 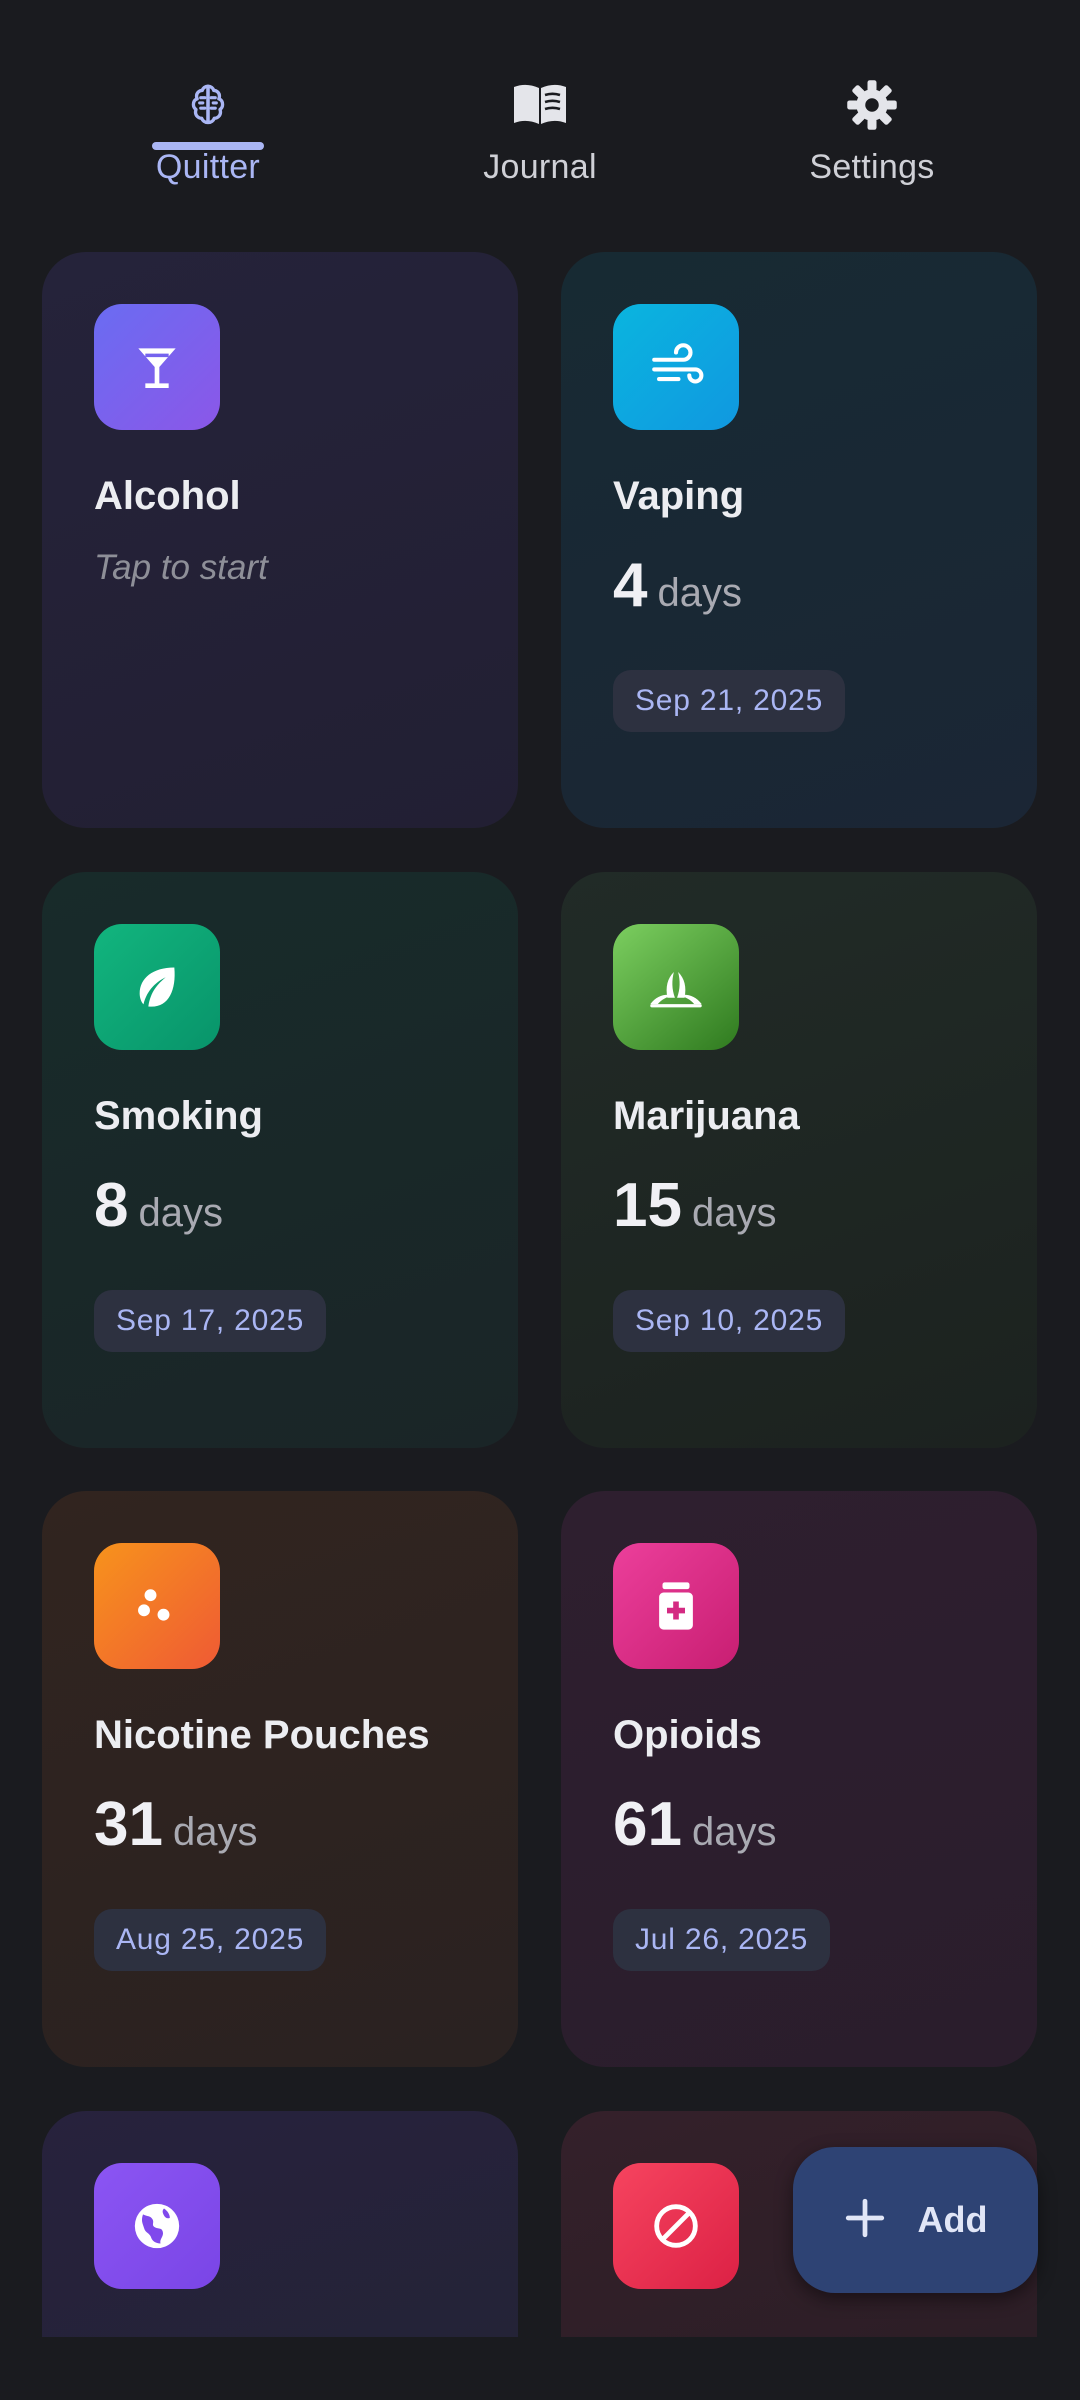 I want to click on card-marijuana: Marijuana 15 days Sep 10, 2025, so click(x=799, y=1160).